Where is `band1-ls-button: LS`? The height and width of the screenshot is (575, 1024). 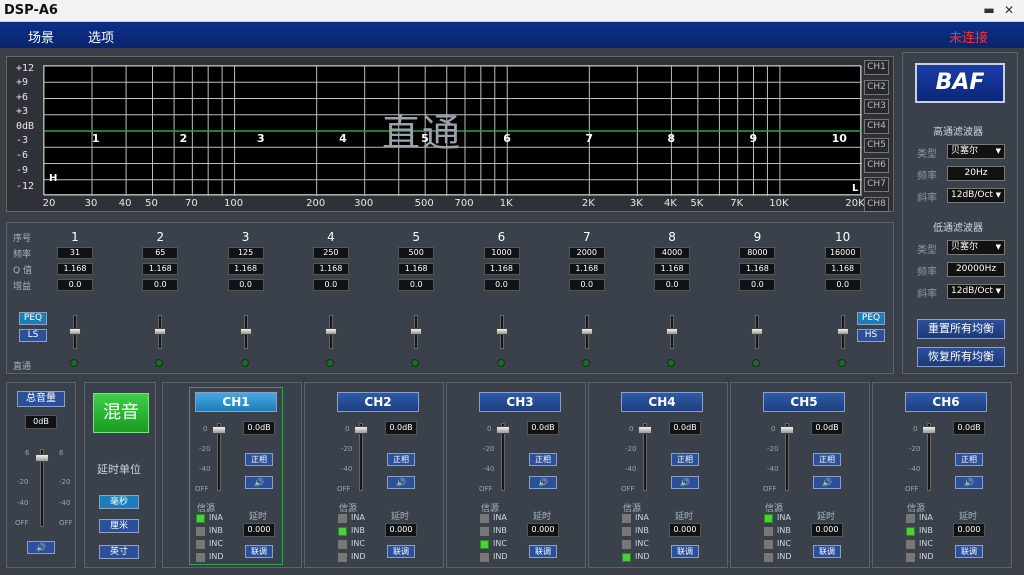
band1-ls-button: LS is located at coordinates (33, 335).